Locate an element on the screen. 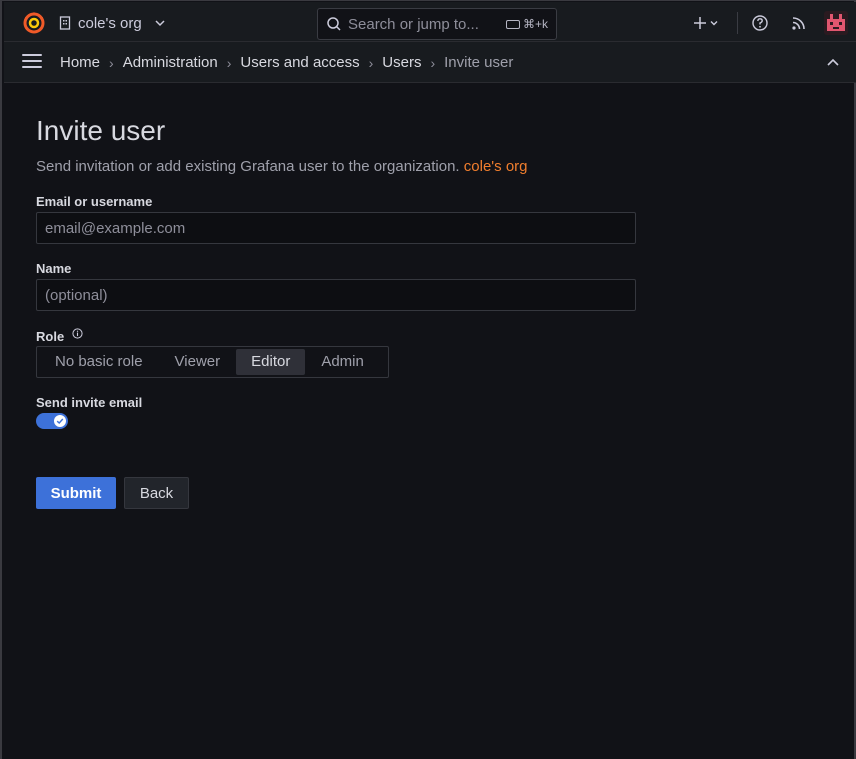 The height and width of the screenshot is (759, 856). new-menu-button is located at coordinates (706, 23).